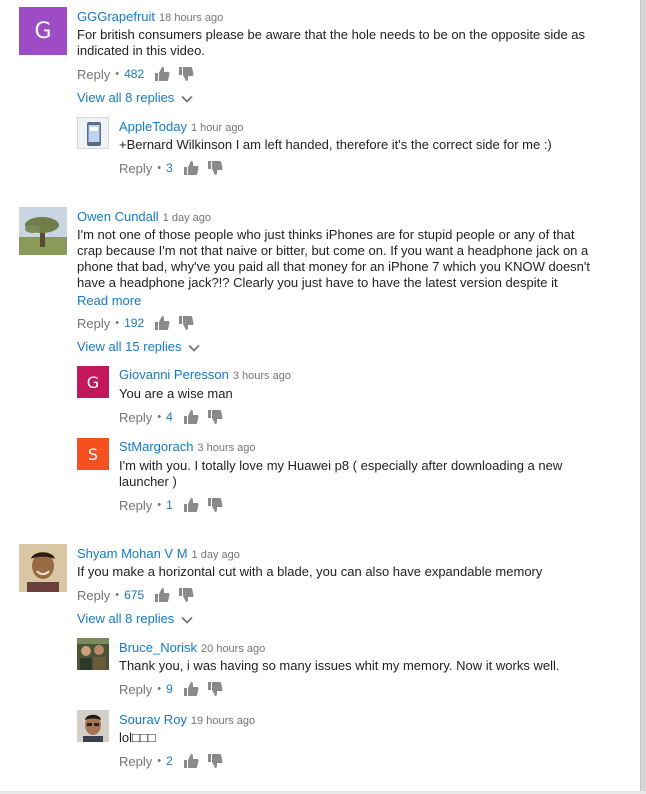 This screenshot has width=646, height=794. What do you see at coordinates (134, 595) in the screenshot?
I see `like-count: 675` at bounding box center [134, 595].